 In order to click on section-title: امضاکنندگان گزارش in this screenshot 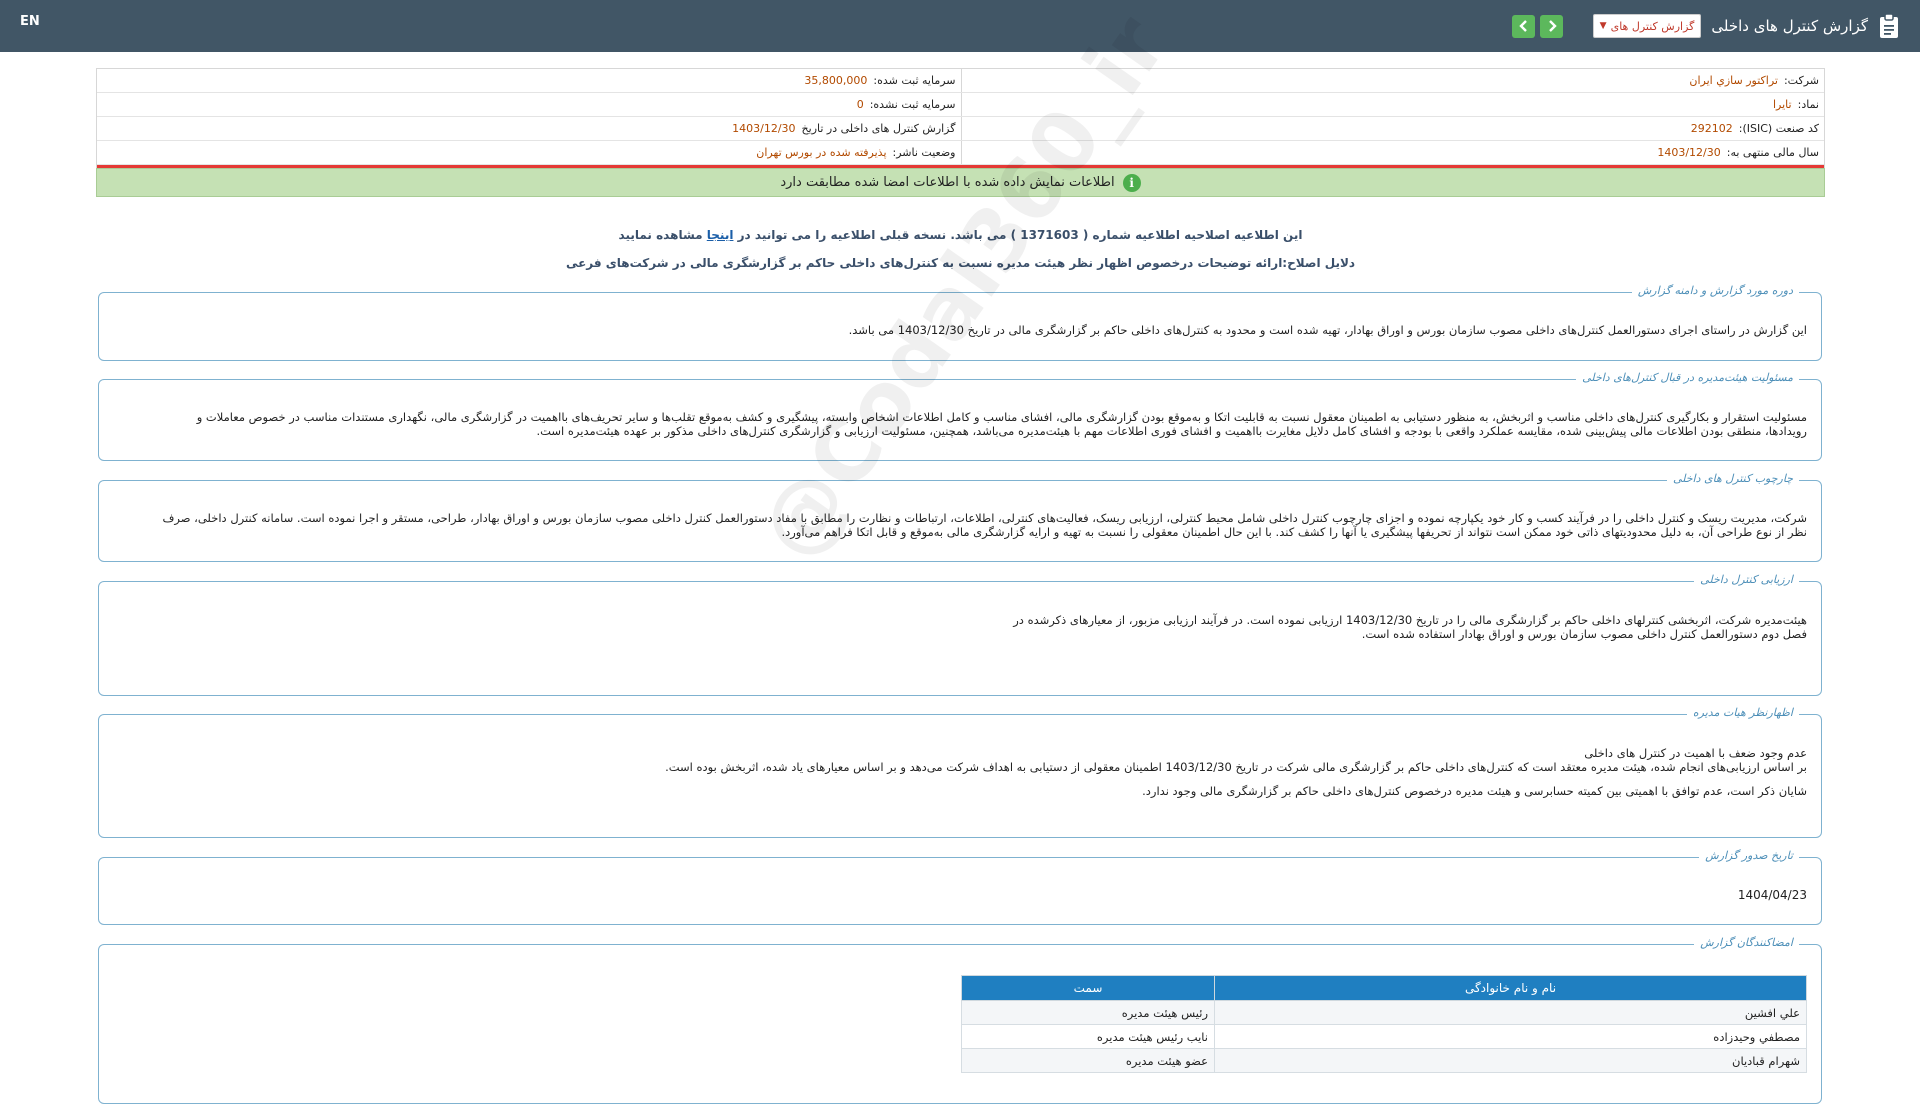, I will do `click(1746, 942)`.